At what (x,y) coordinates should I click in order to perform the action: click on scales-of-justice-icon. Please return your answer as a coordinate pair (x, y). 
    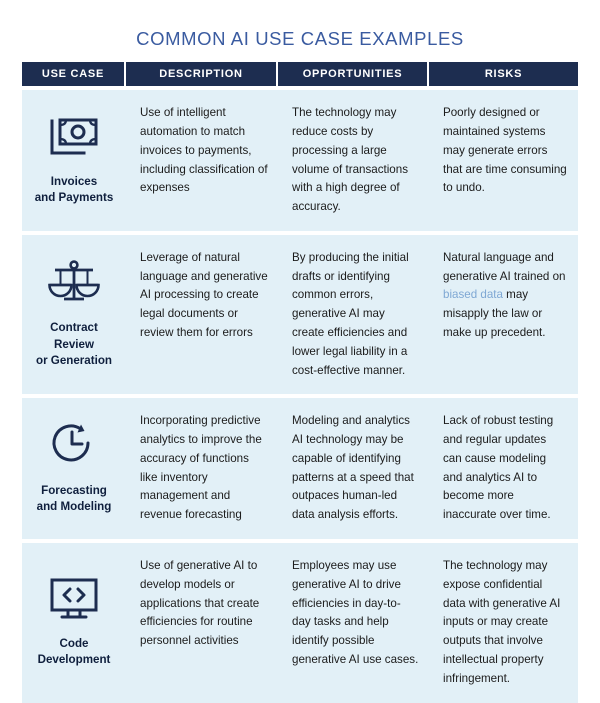
    Looking at the image, I should click on (74, 284).